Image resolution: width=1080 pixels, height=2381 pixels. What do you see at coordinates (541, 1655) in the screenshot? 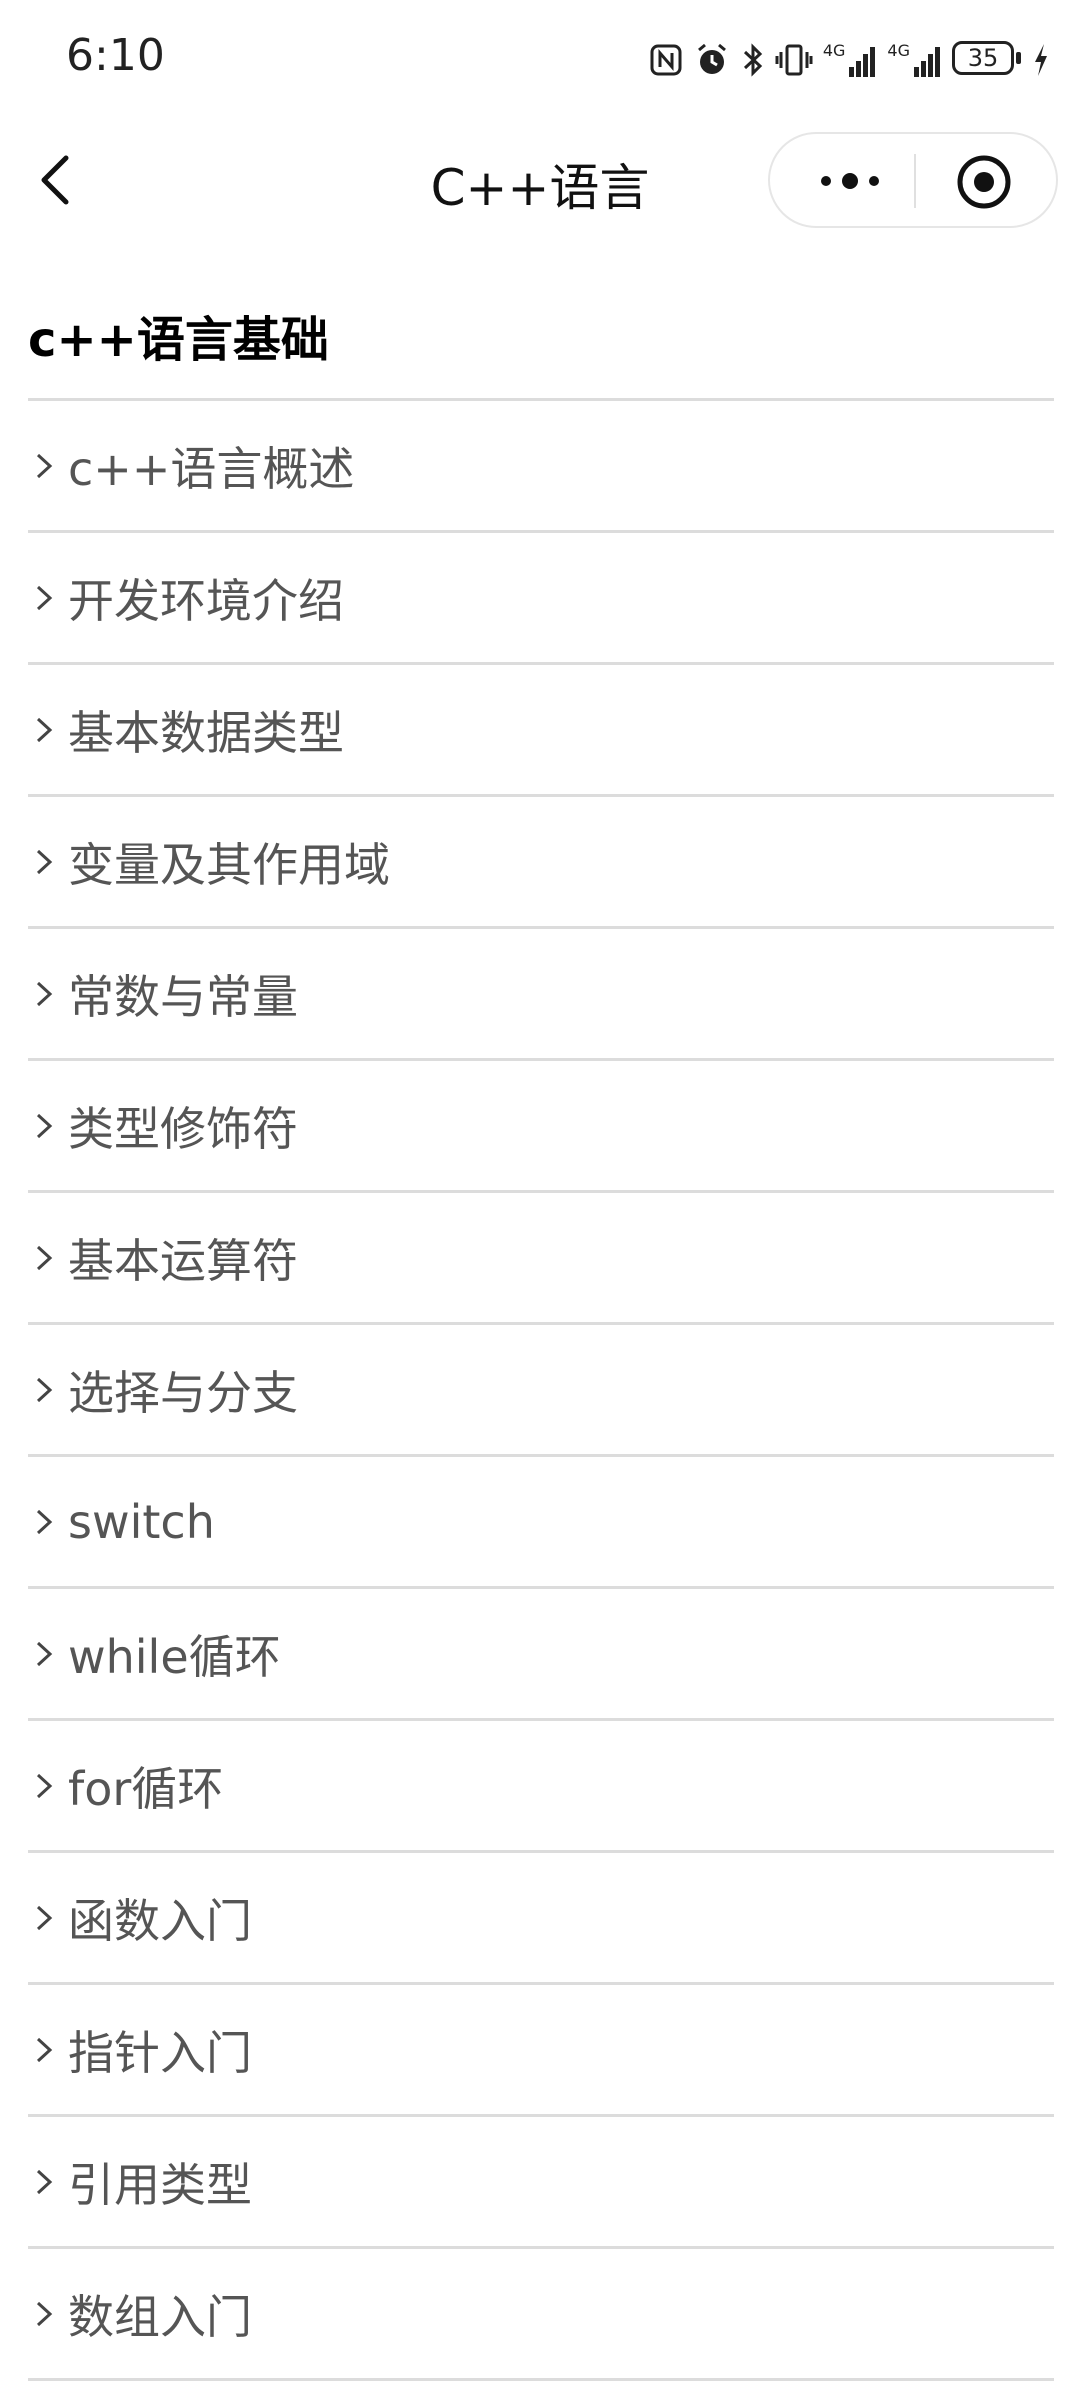
I see `list-item: while循环` at bounding box center [541, 1655].